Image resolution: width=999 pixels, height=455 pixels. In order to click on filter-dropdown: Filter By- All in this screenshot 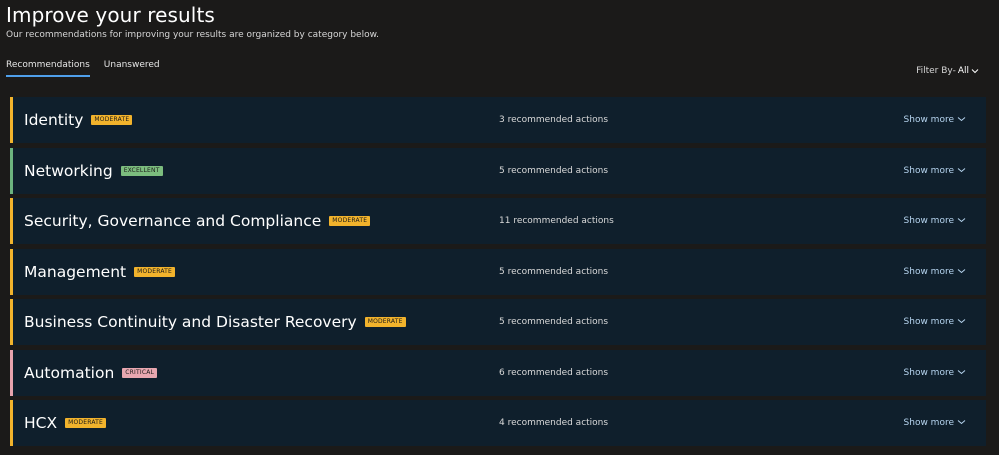, I will do `click(947, 71)`.